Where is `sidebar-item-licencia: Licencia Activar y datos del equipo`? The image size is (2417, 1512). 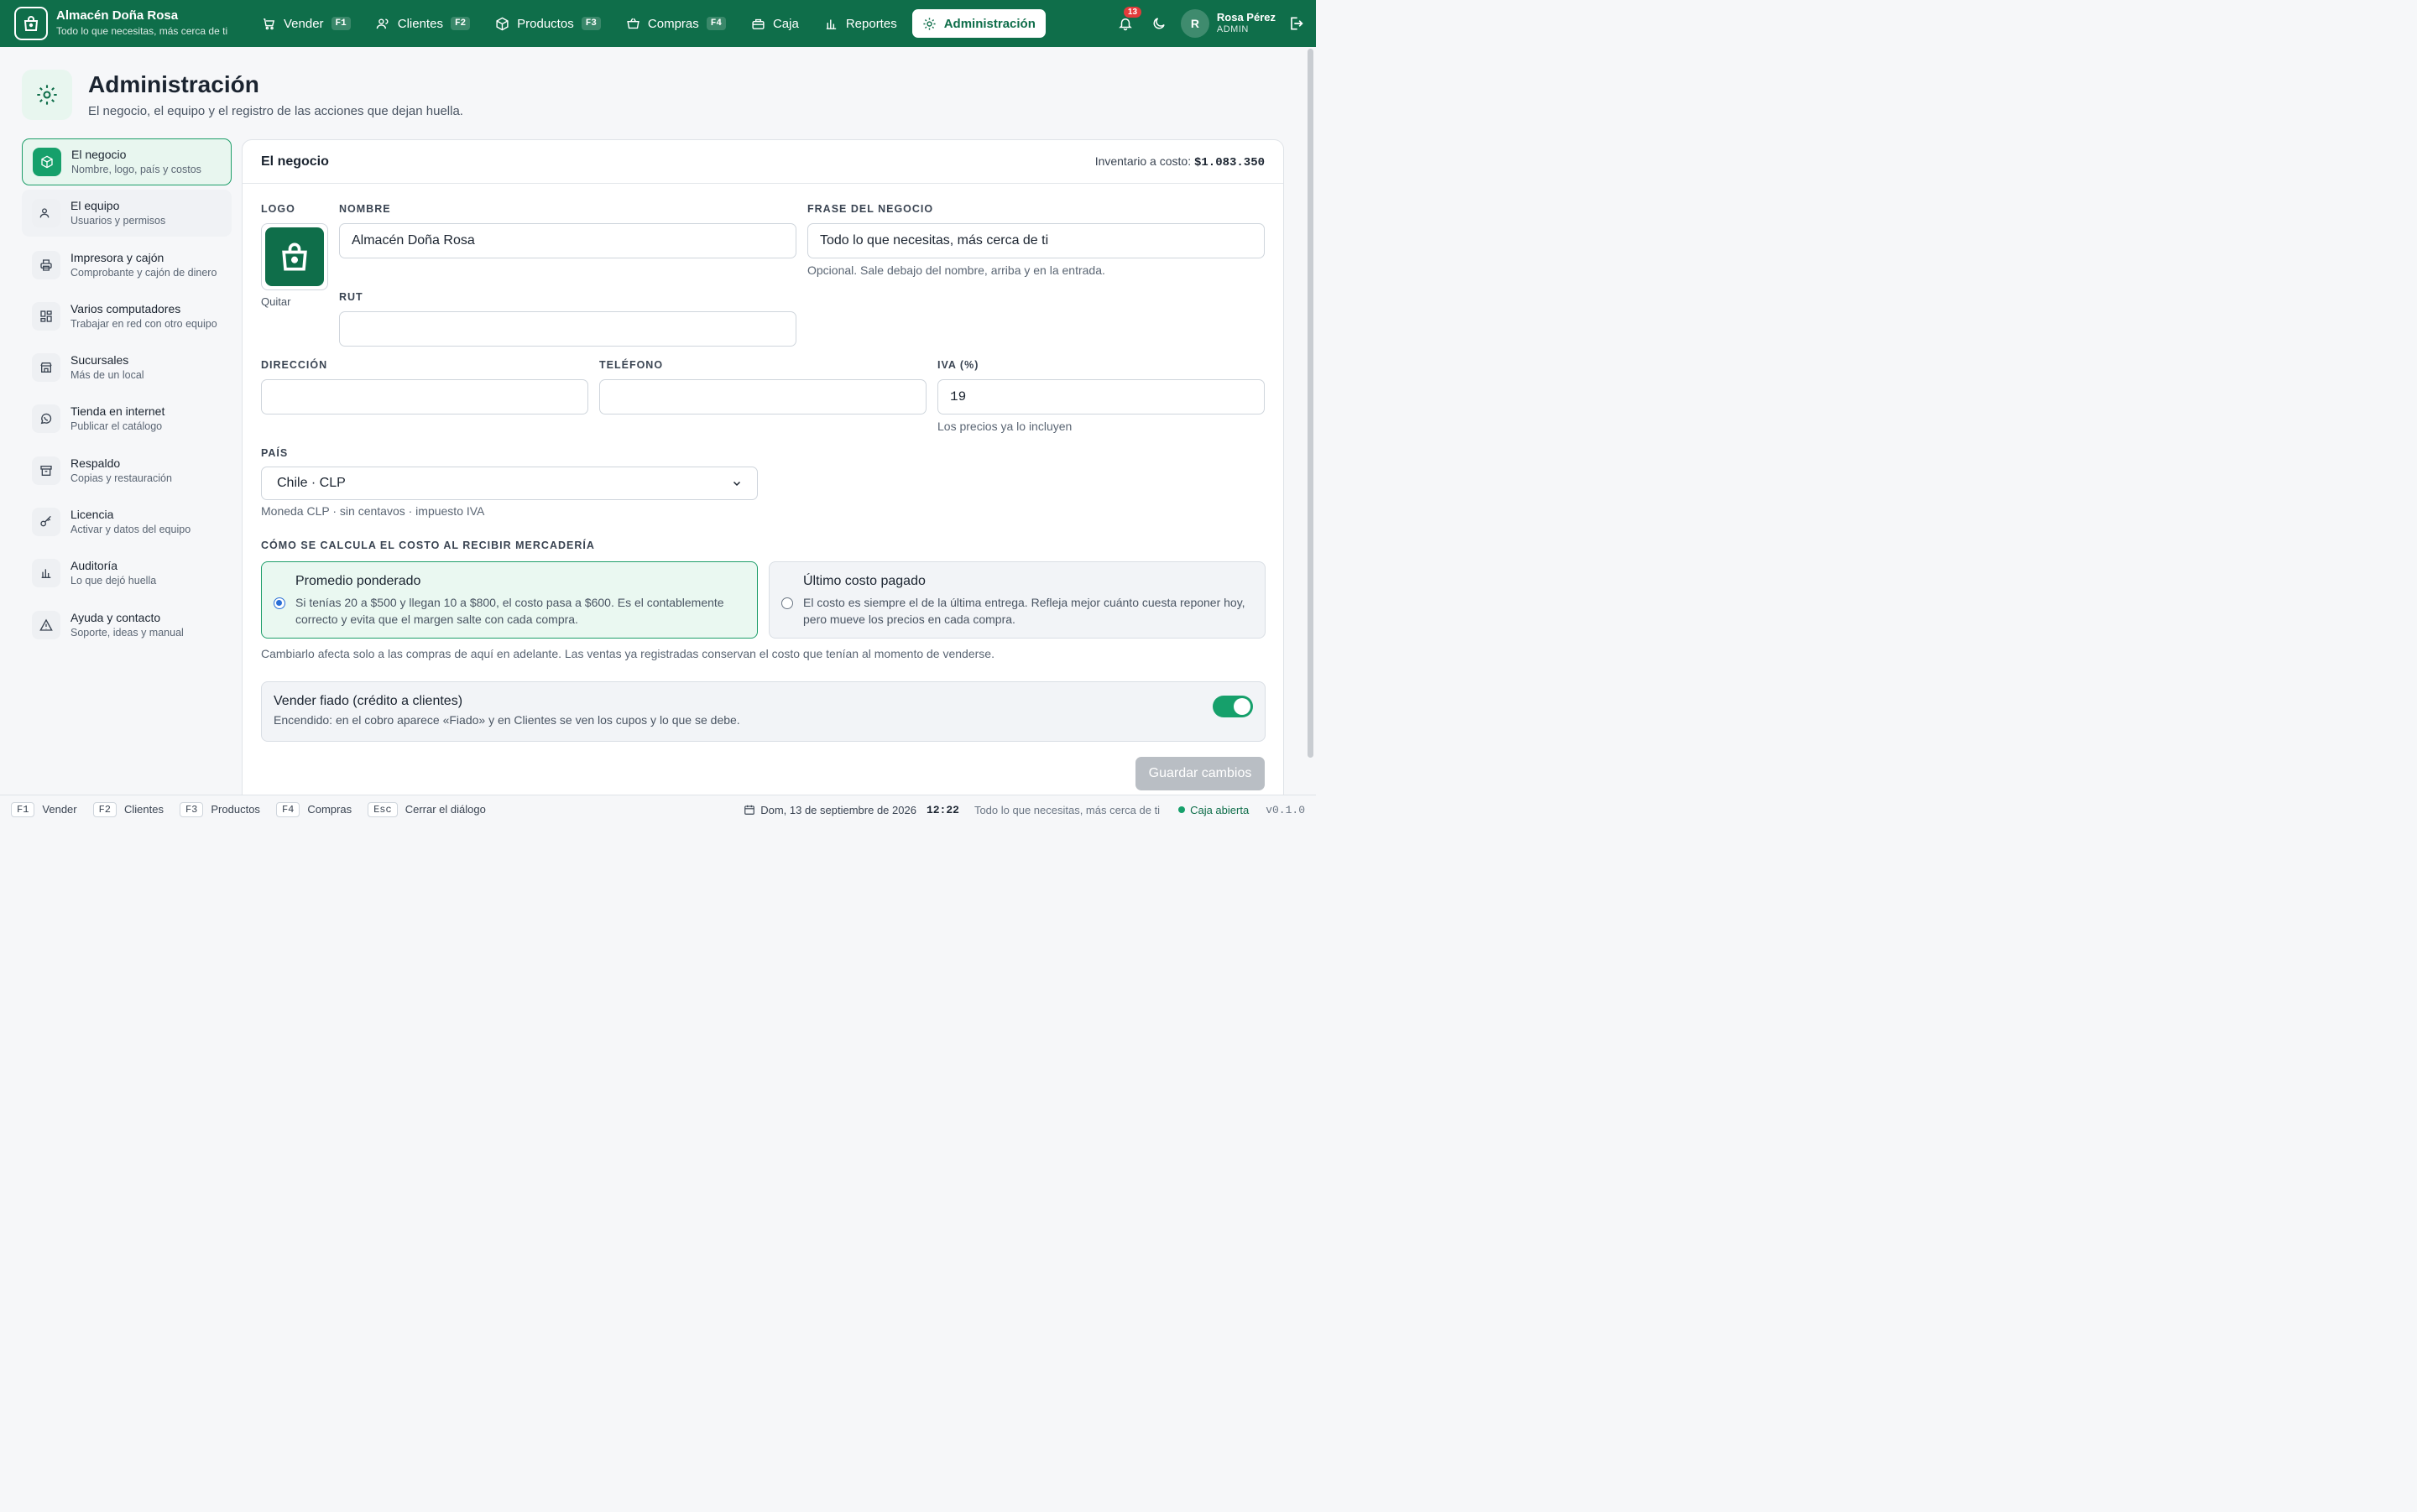 sidebar-item-licencia: Licencia Activar y datos del equipo is located at coordinates (127, 521).